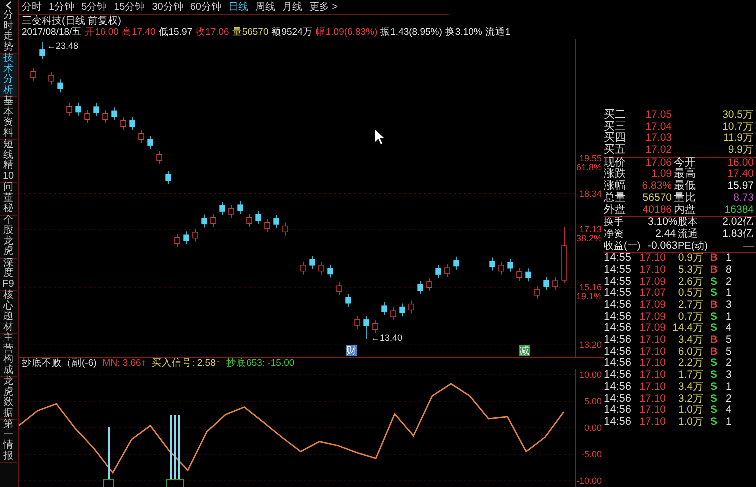 Image resolution: width=756 pixels, height=487 pixels. I want to click on trade-count: 1, so click(729, 259).